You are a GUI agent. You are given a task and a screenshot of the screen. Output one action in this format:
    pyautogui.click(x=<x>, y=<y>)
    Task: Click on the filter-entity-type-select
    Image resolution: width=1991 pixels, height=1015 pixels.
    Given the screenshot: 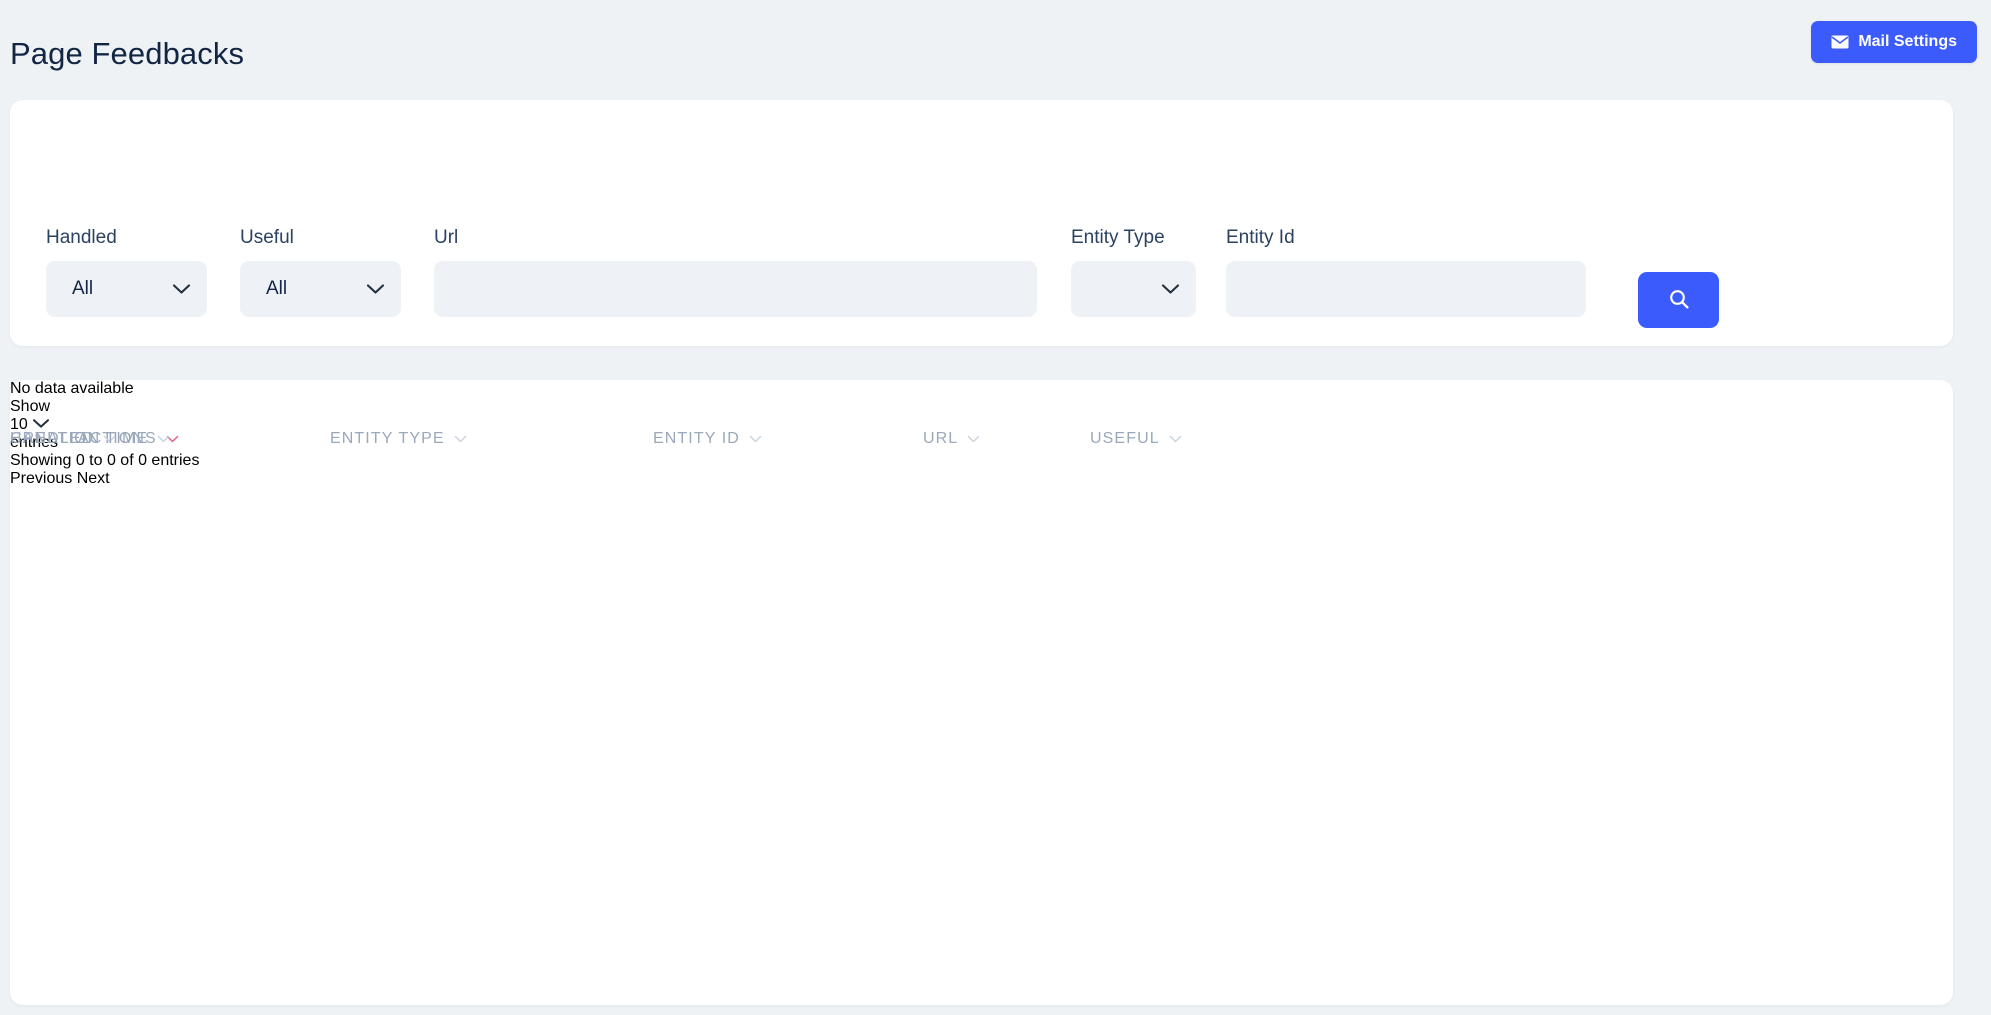 What is the action you would take?
    pyautogui.click(x=1133, y=289)
    